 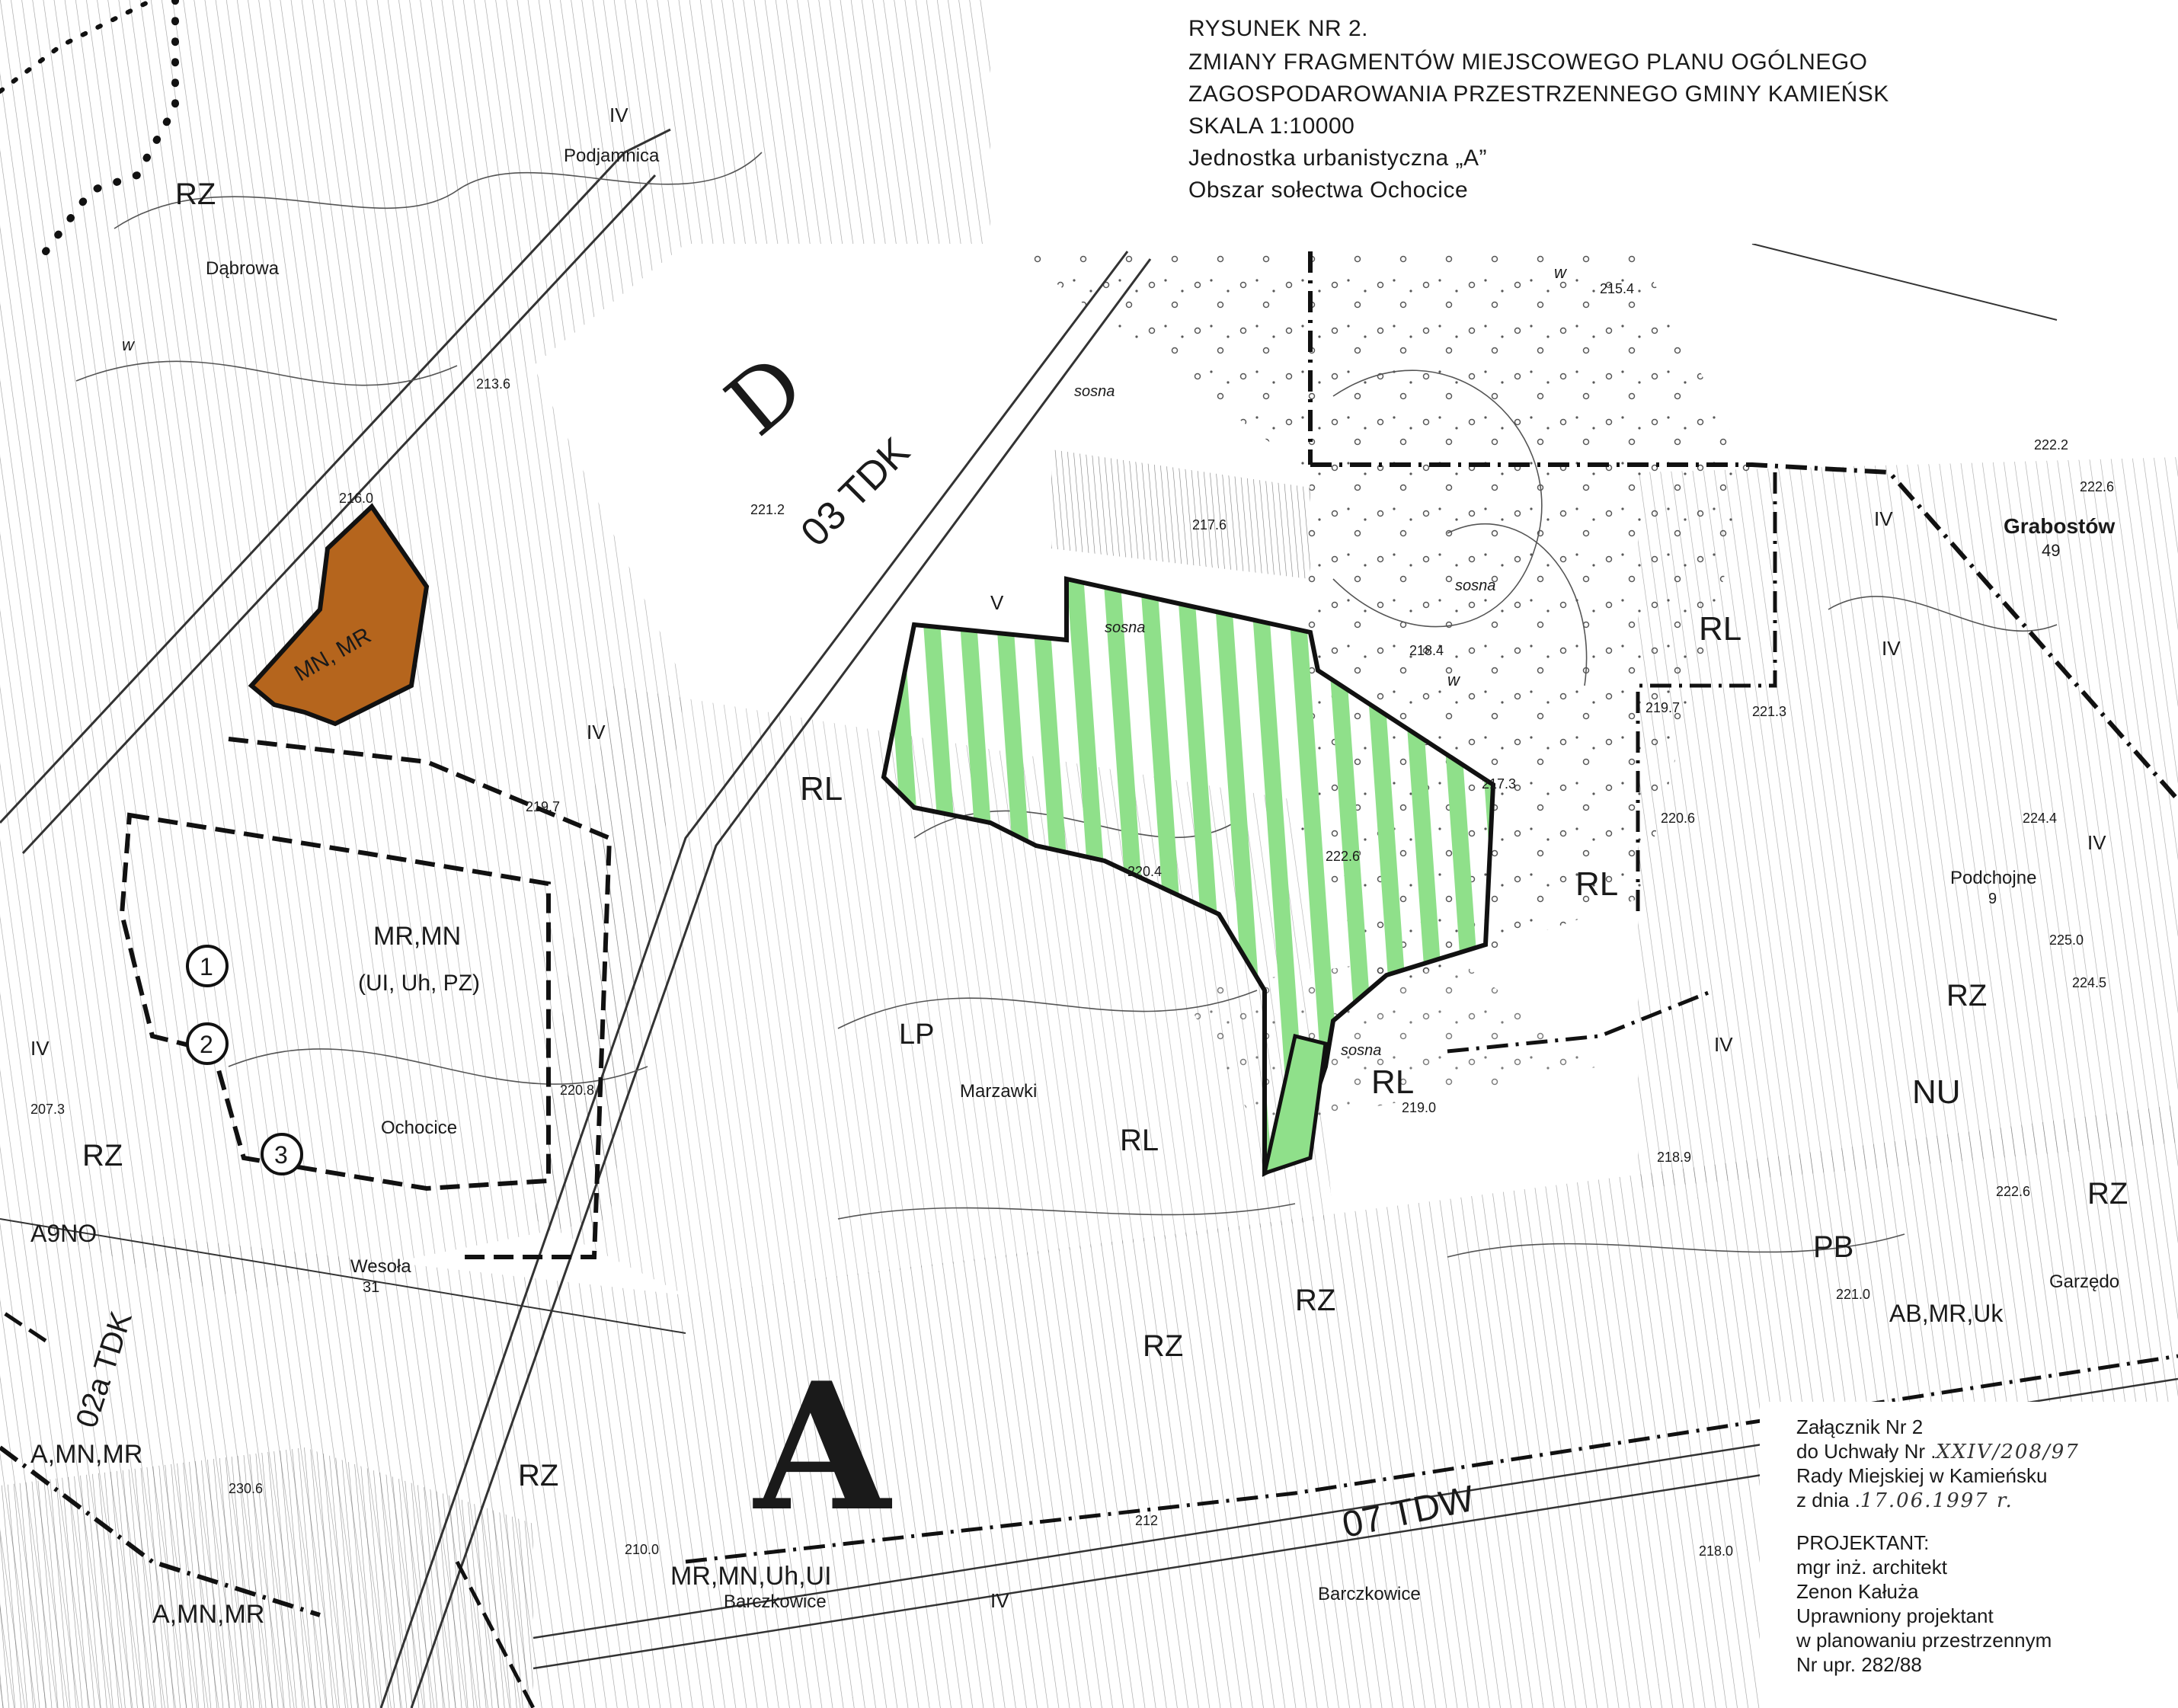 What do you see at coordinates (1163, 1346) in the screenshot?
I see `zone-rz-south-2: RZ` at bounding box center [1163, 1346].